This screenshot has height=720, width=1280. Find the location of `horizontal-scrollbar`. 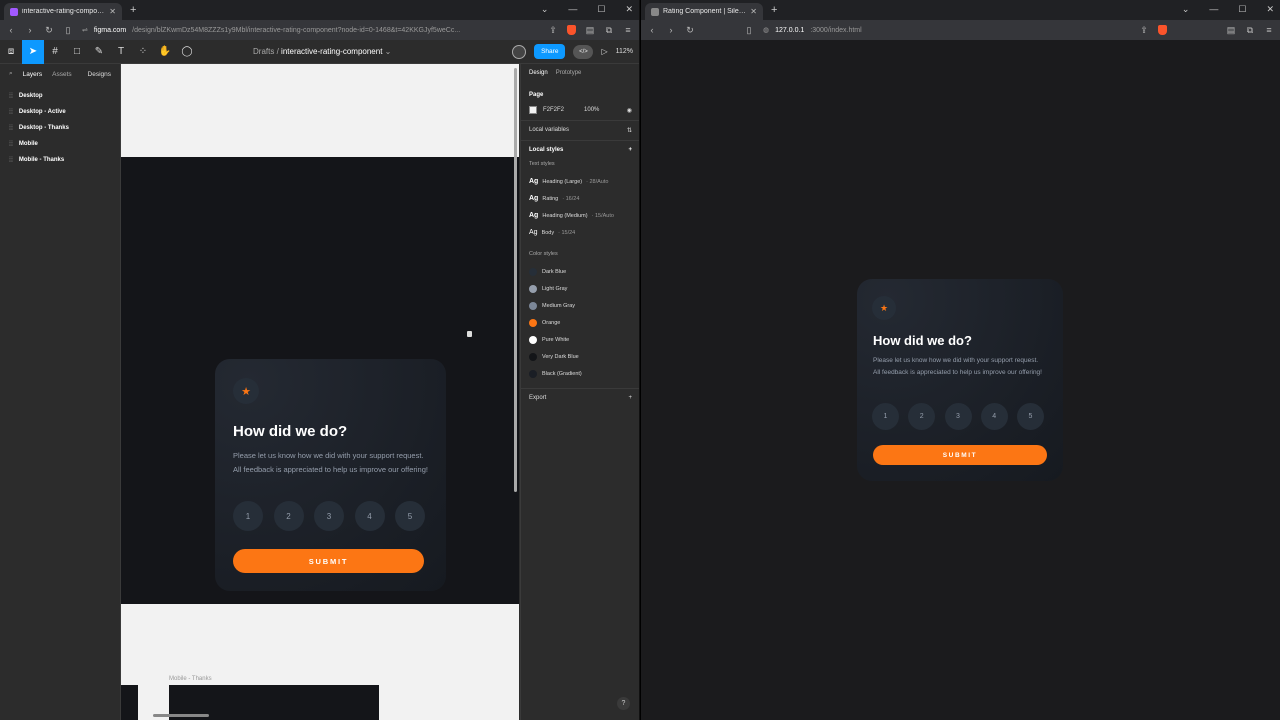

horizontal-scrollbar is located at coordinates (181, 715).